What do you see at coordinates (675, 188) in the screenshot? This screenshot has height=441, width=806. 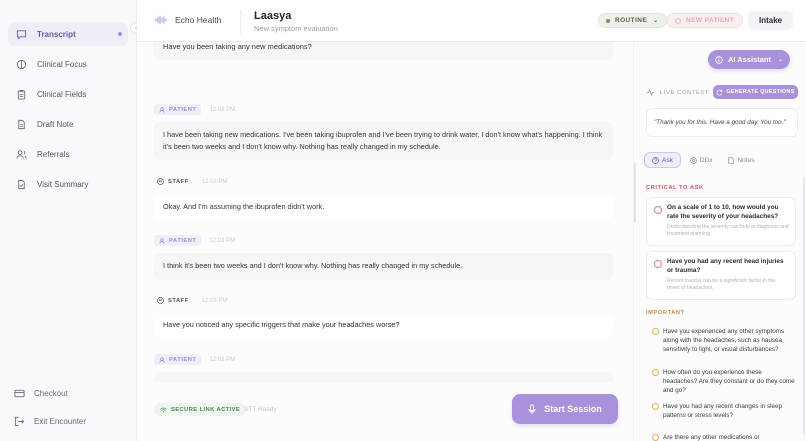 I see `critical-section-title: CRITICAL TO ASK` at bounding box center [675, 188].